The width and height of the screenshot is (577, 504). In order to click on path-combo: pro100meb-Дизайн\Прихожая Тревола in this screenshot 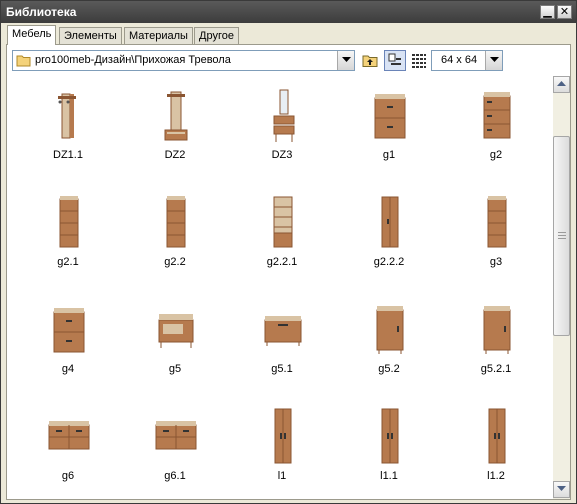, I will do `click(183, 60)`.